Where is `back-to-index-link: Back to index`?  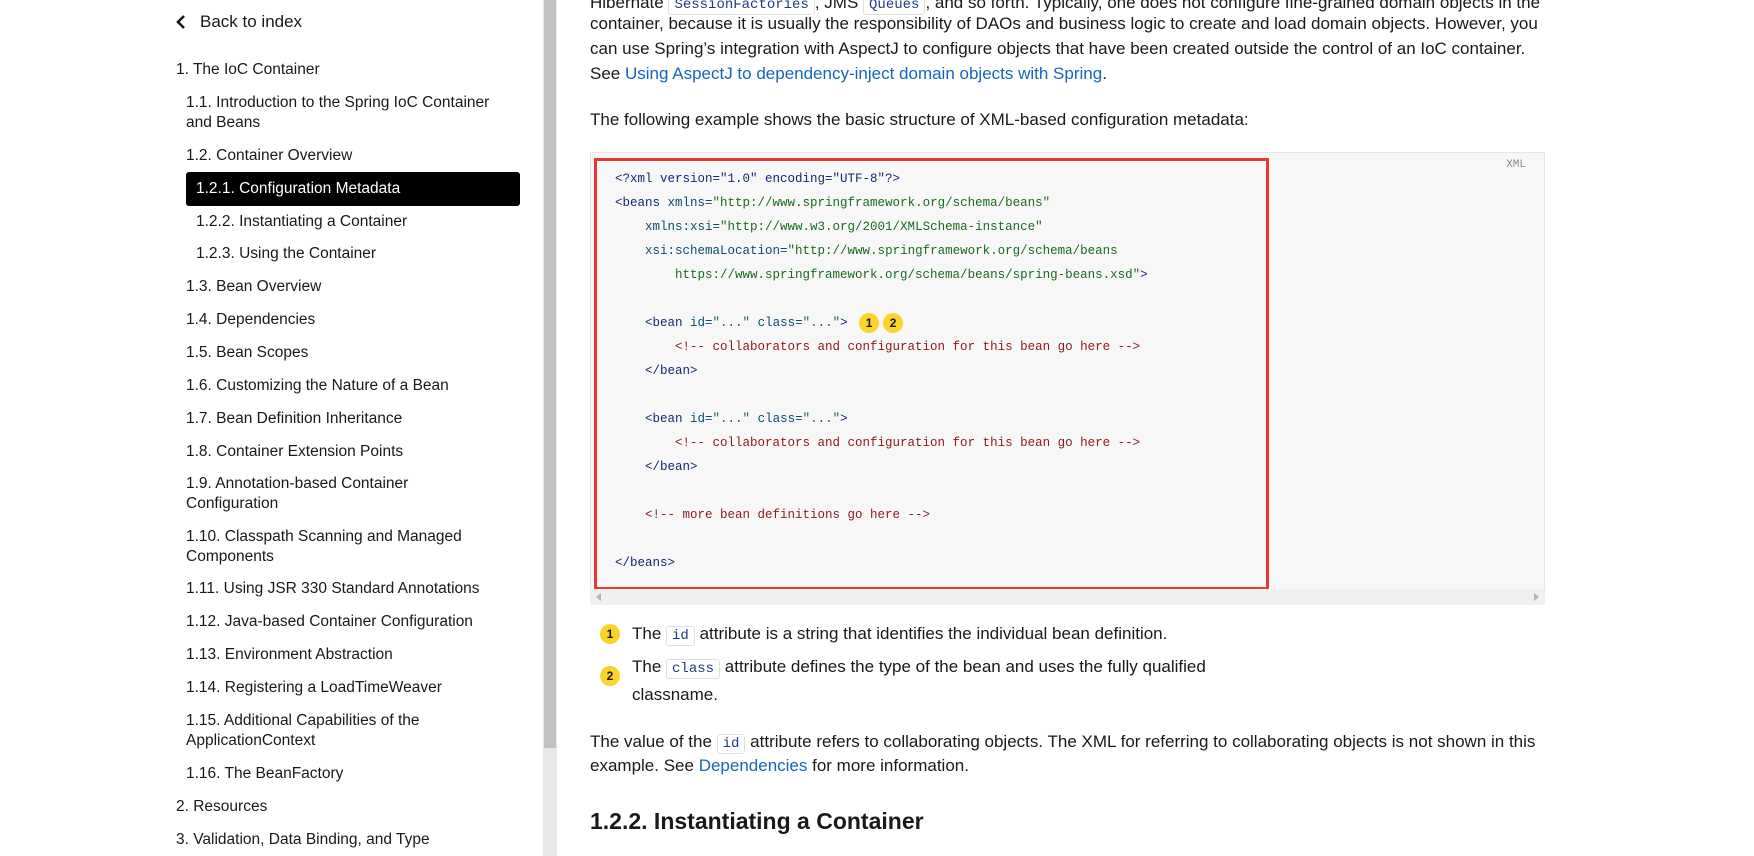 back-to-index-link: Back to index is located at coordinates (238, 22).